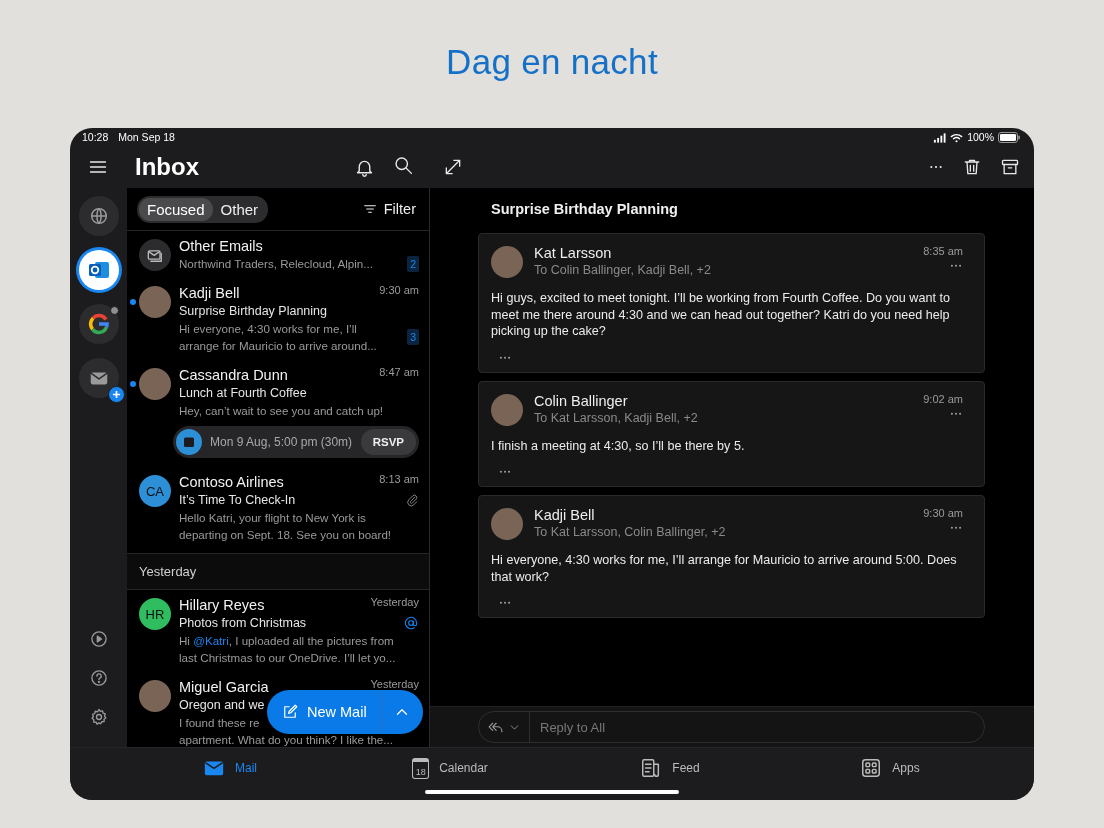 The height and width of the screenshot is (828, 1104). I want to click on status-date: Mon Sep 18, so click(146, 137).